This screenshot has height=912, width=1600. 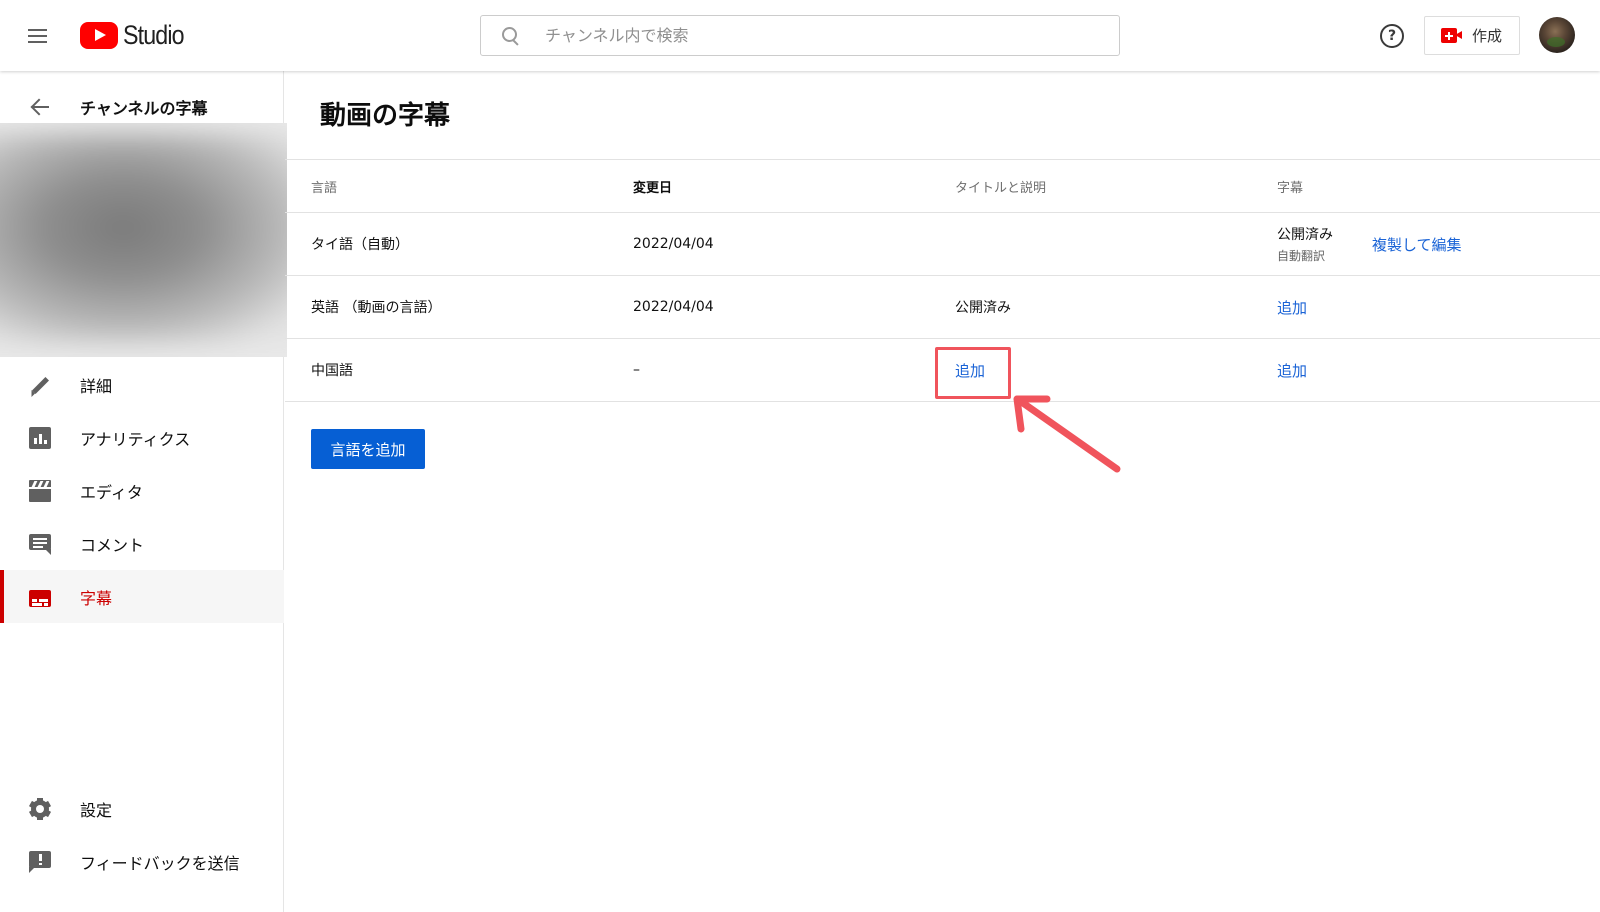 What do you see at coordinates (376, 308) in the screenshot?
I see `language-cell: 英語 （動画の言語）` at bounding box center [376, 308].